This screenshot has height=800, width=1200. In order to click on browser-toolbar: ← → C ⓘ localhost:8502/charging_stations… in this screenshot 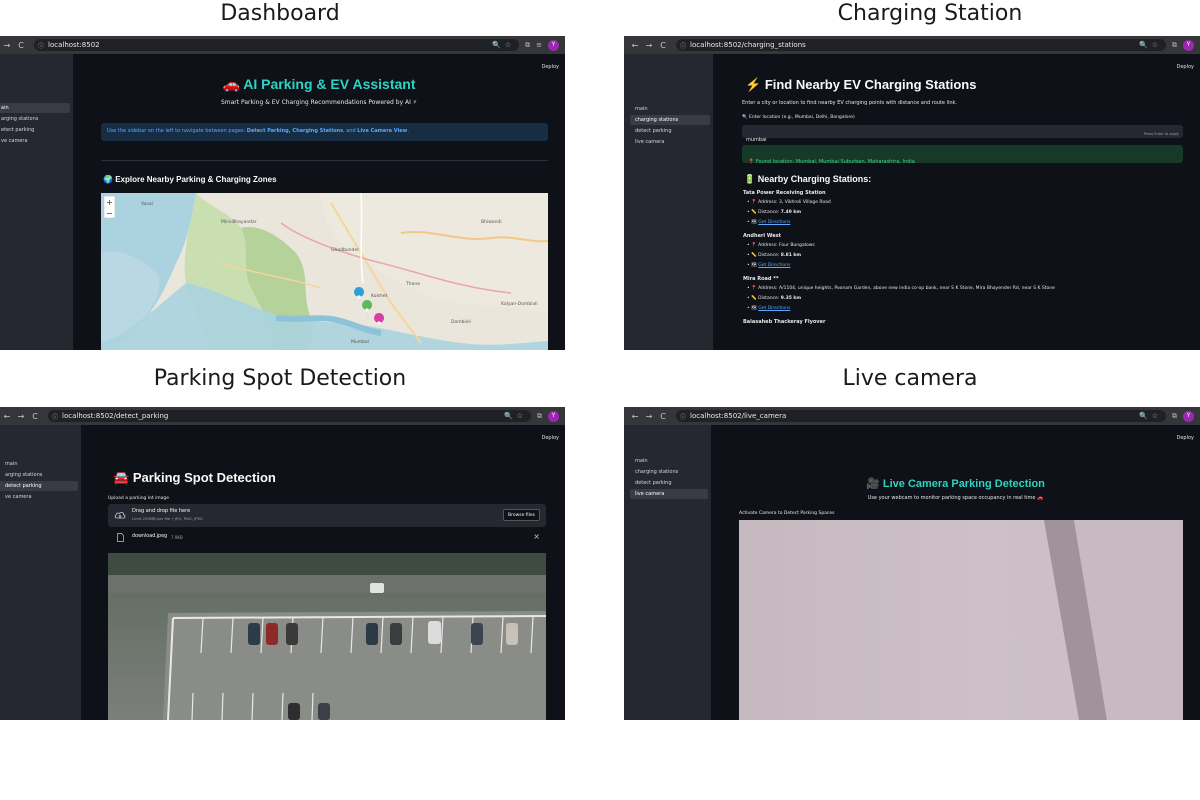, I will do `click(912, 45)`.